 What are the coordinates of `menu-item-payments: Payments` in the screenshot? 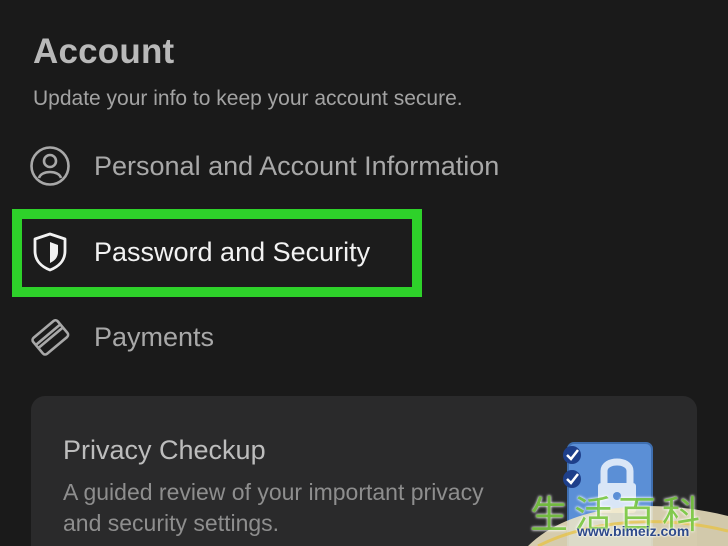 It's located at (121, 337).